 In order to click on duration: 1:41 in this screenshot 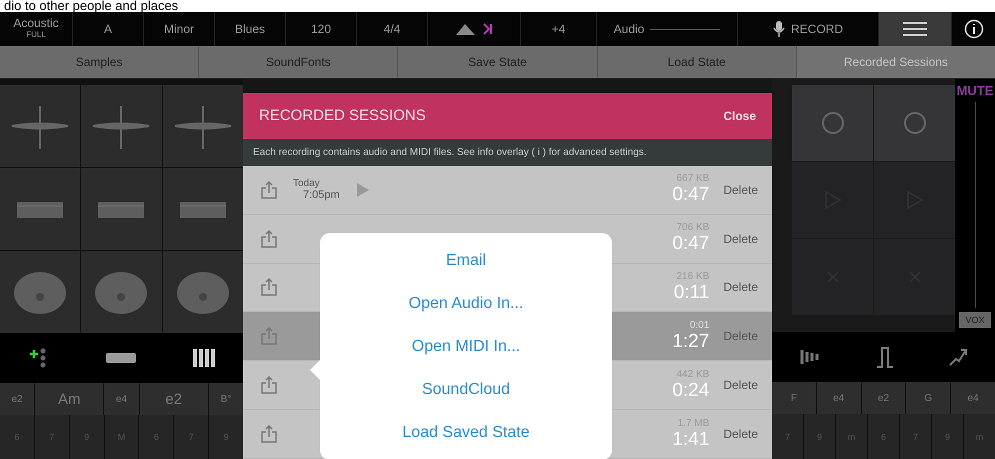, I will do `click(691, 439)`.